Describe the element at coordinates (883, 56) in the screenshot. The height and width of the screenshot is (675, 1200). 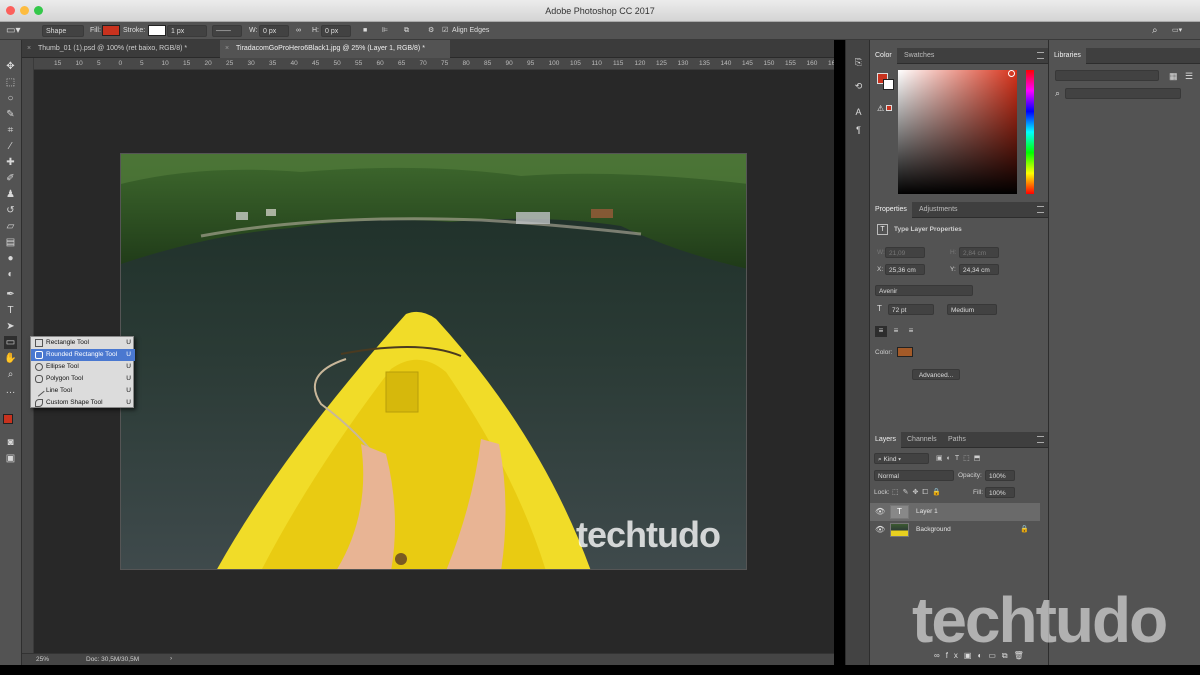
I see `tab-color: Color` at that location.